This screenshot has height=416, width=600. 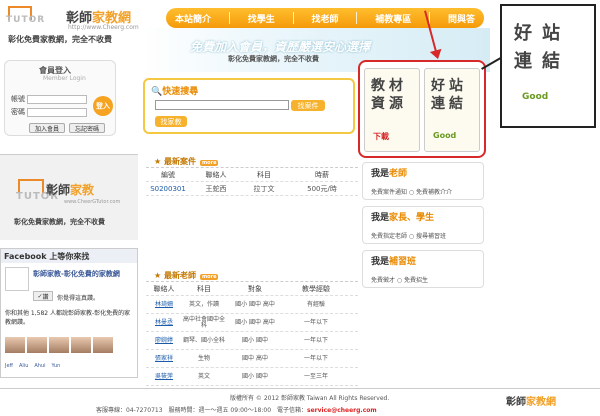 I want to click on table-row: S0200301 王蛇西 拉丁文 500元/時, so click(x=252, y=189).